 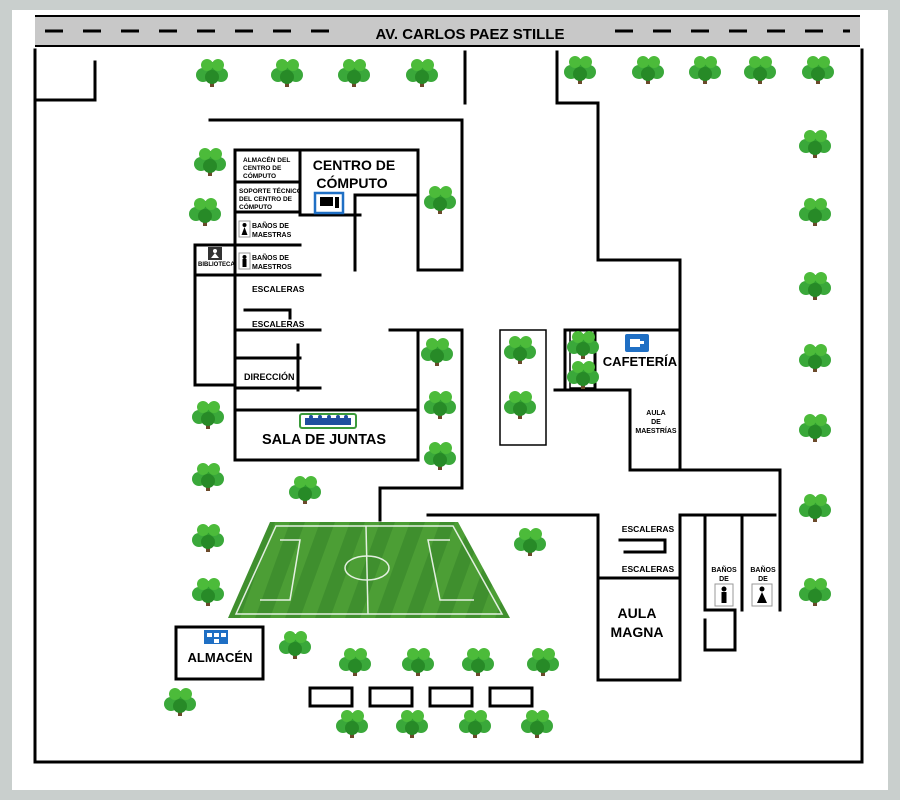 I want to click on meeting-room-icon, so click(x=328, y=421).